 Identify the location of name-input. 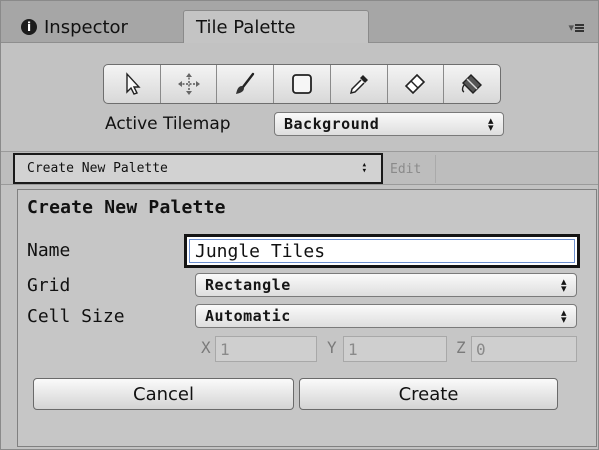
(382, 251).